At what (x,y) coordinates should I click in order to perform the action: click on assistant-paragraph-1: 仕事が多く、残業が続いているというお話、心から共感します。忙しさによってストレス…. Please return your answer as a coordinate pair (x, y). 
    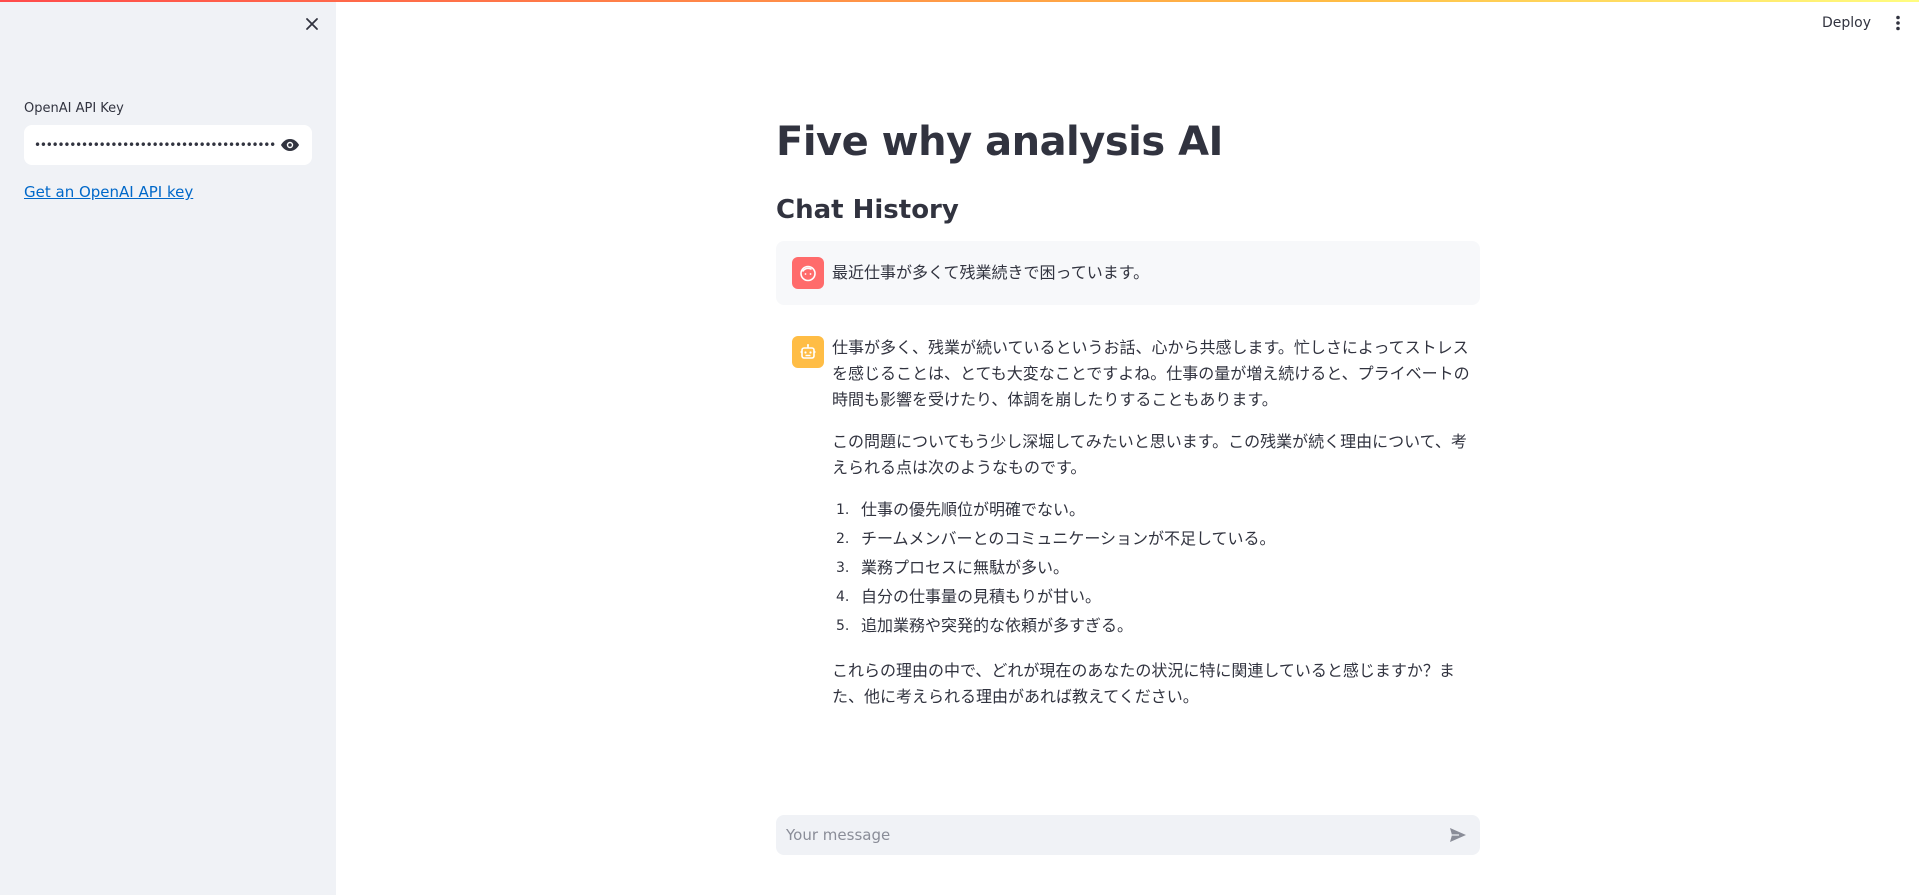
    Looking at the image, I should click on (1152, 374).